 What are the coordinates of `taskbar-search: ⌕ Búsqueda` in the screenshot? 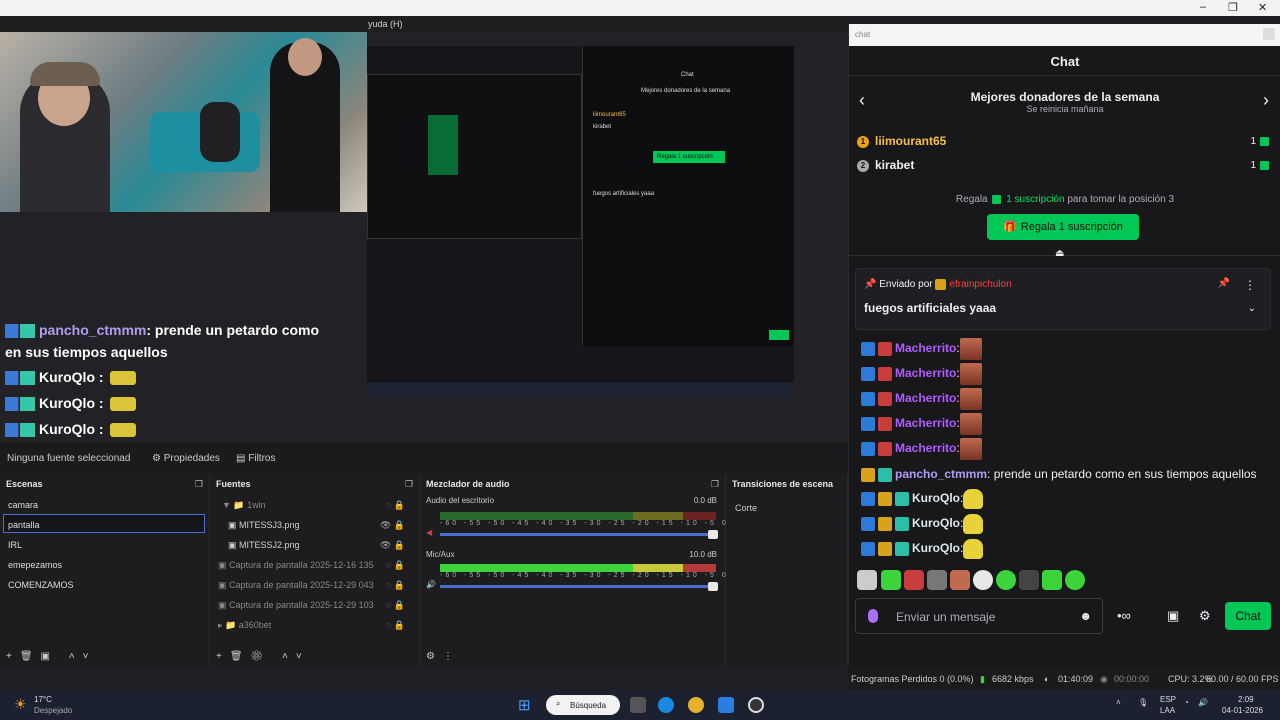 It's located at (583, 705).